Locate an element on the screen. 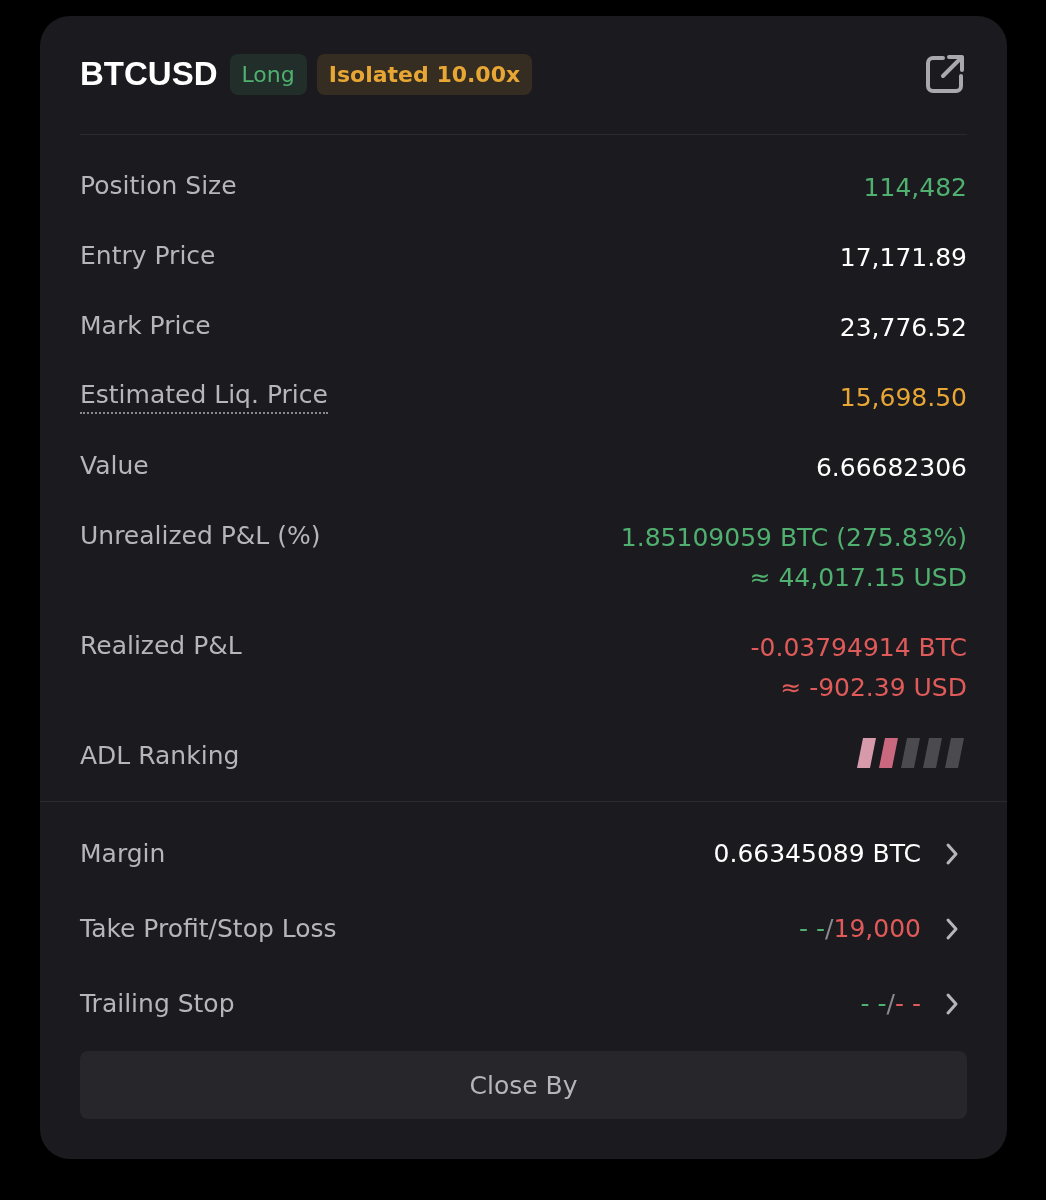  symbol-title: BTCUSD is located at coordinates (149, 74).